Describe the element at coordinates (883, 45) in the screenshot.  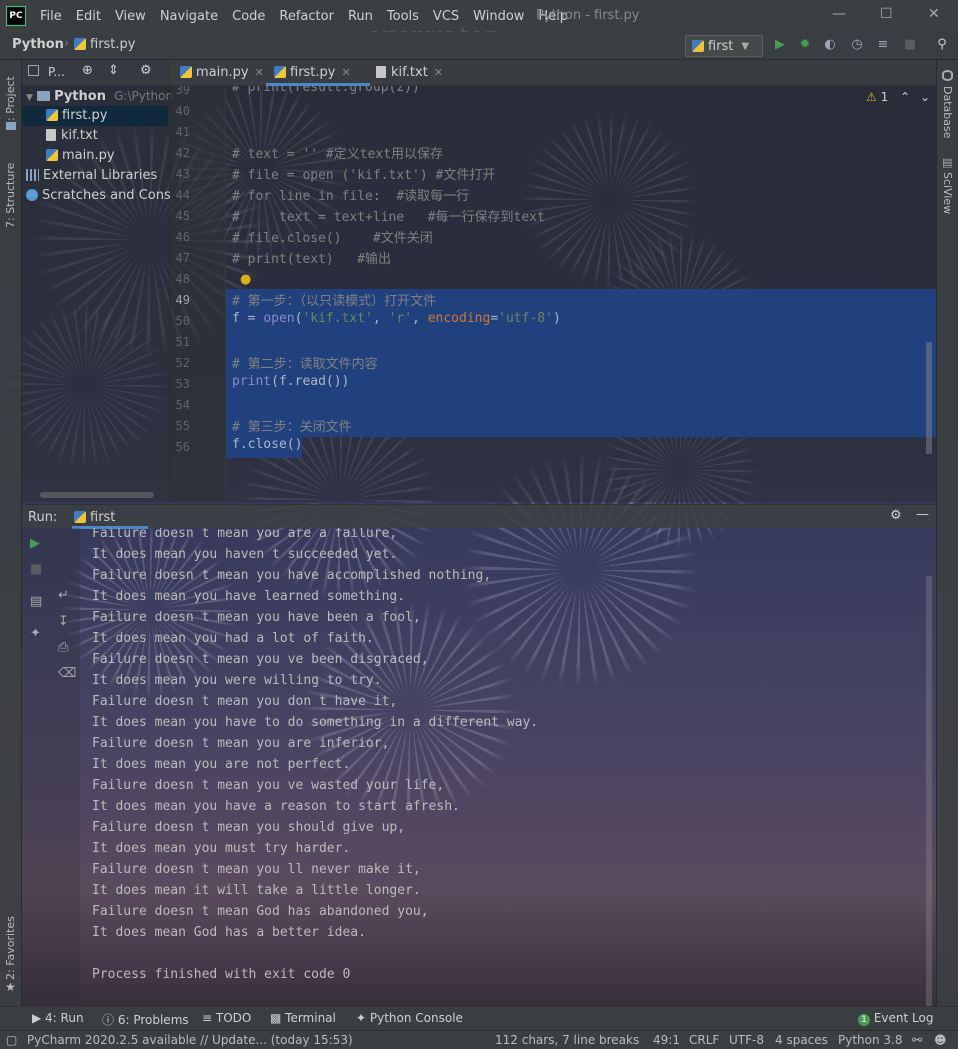
I see `run-list-icon: ≡` at that location.